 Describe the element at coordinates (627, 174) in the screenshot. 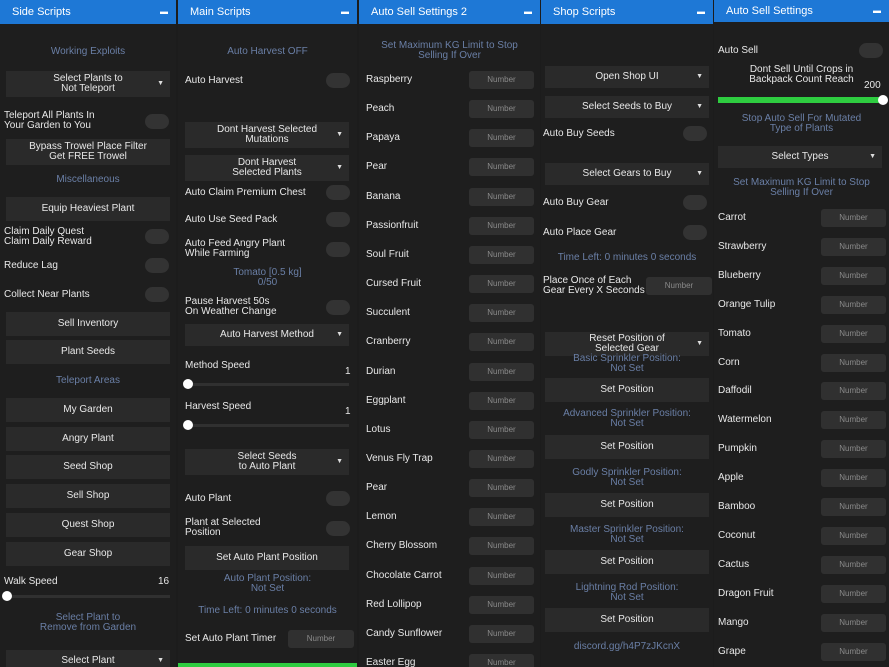

I see `select-gears-buy-dropdown: Select Gears to Buy ▼` at that location.